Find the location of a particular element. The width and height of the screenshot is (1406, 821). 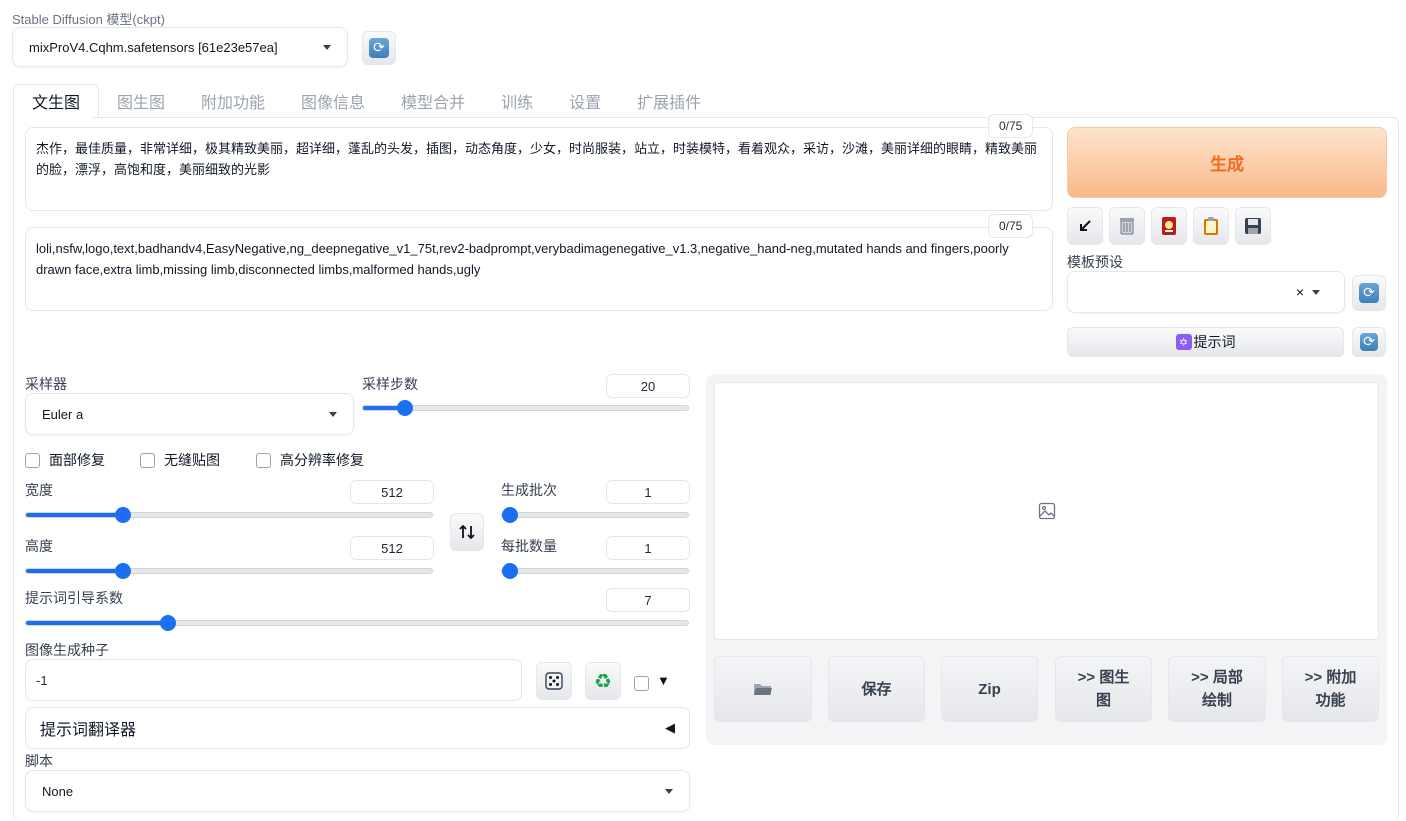

zip-button: Zip is located at coordinates (989, 689).